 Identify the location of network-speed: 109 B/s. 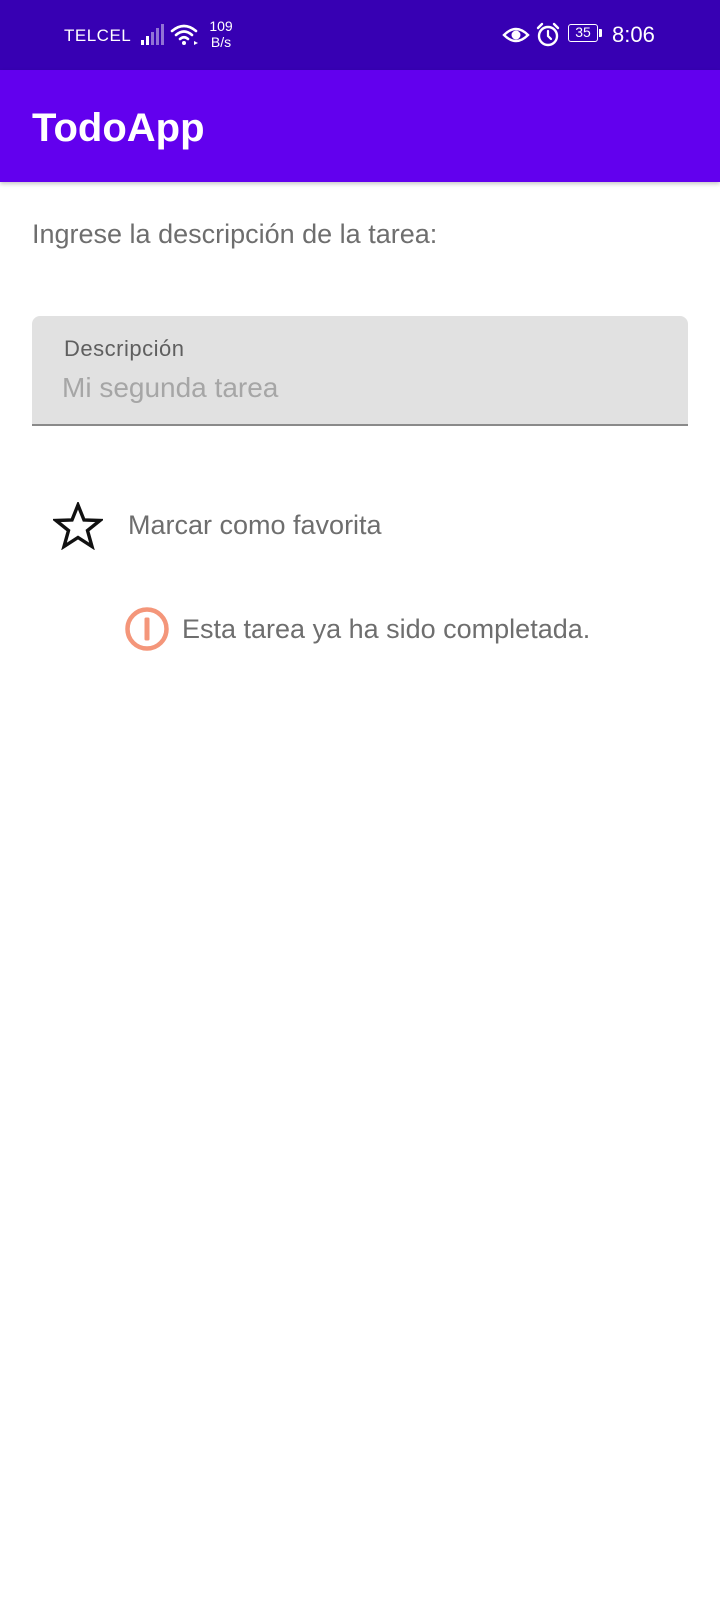
(221, 34).